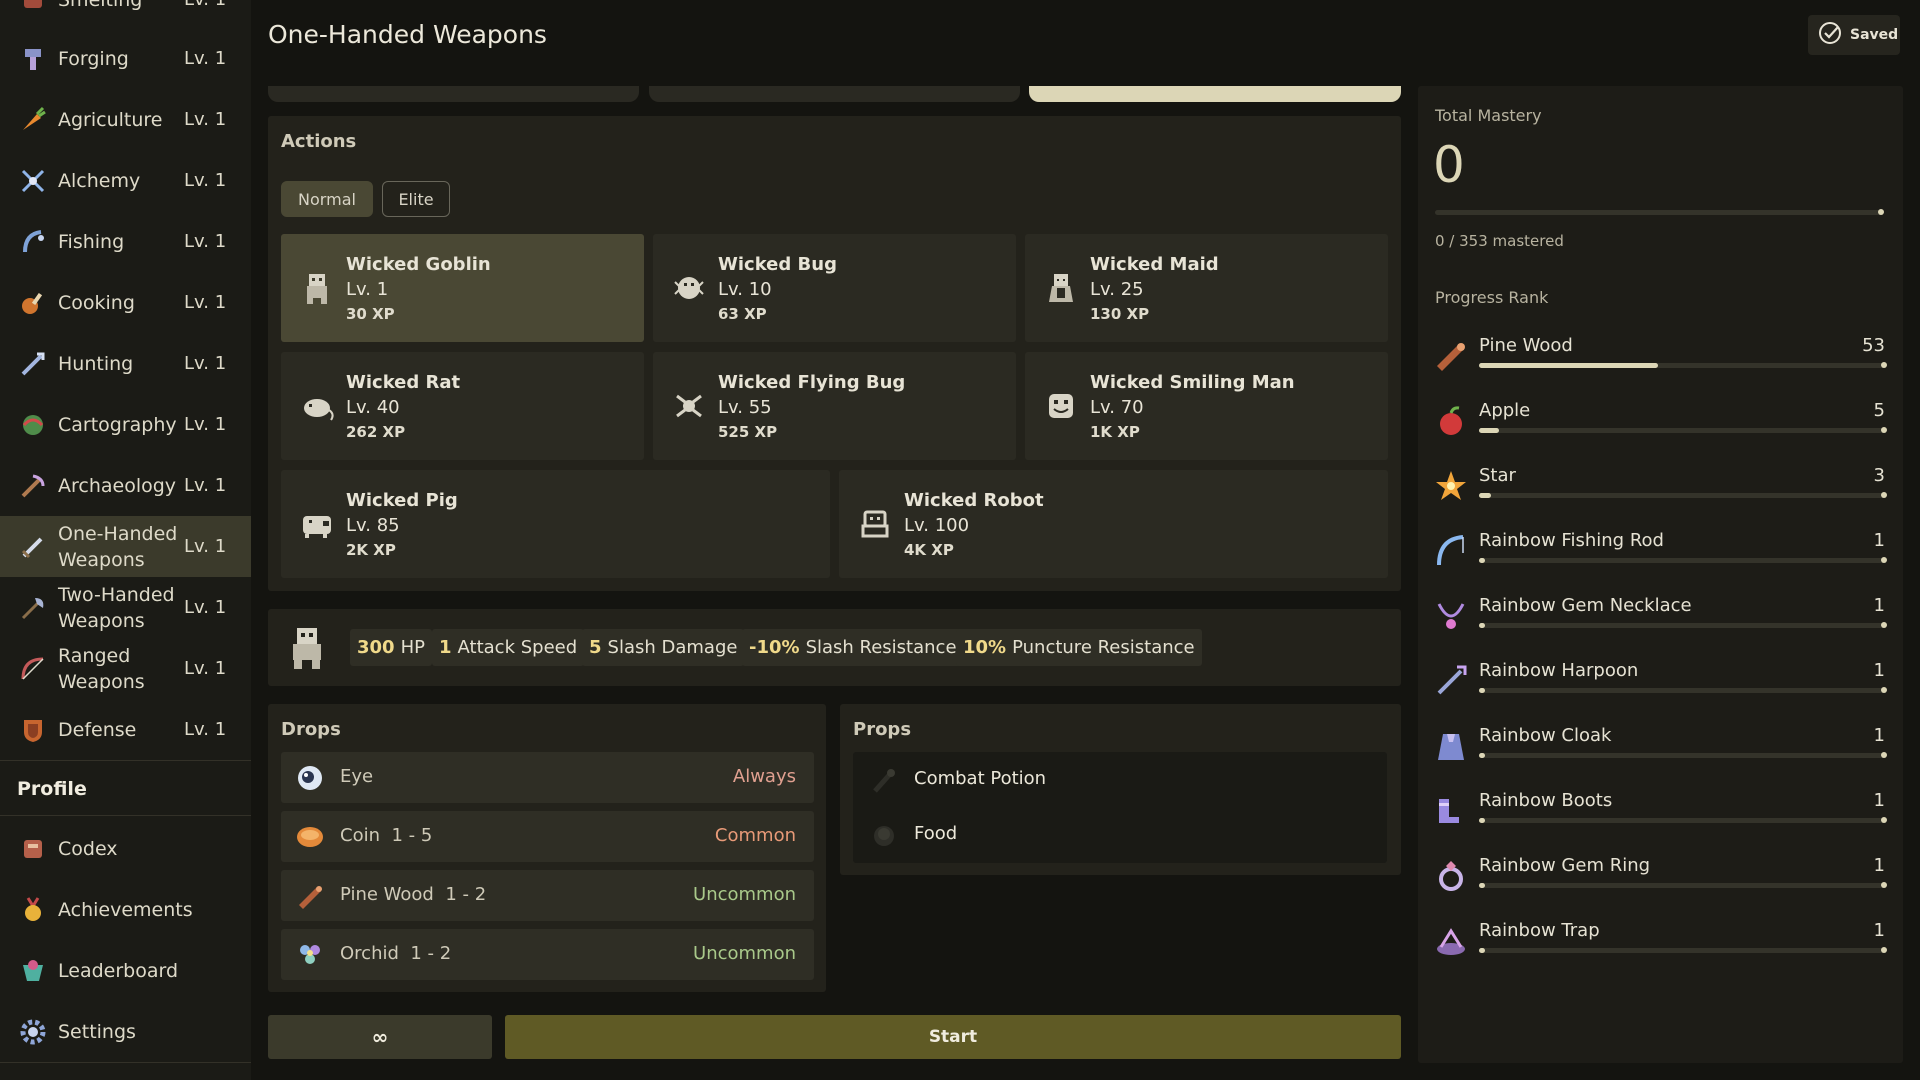 This screenshot has height=1080, width=1920. Describe the element at coordinates (125, 909) in the screenshot. I see `sidebar-item-achievements: Achievements` at that location.